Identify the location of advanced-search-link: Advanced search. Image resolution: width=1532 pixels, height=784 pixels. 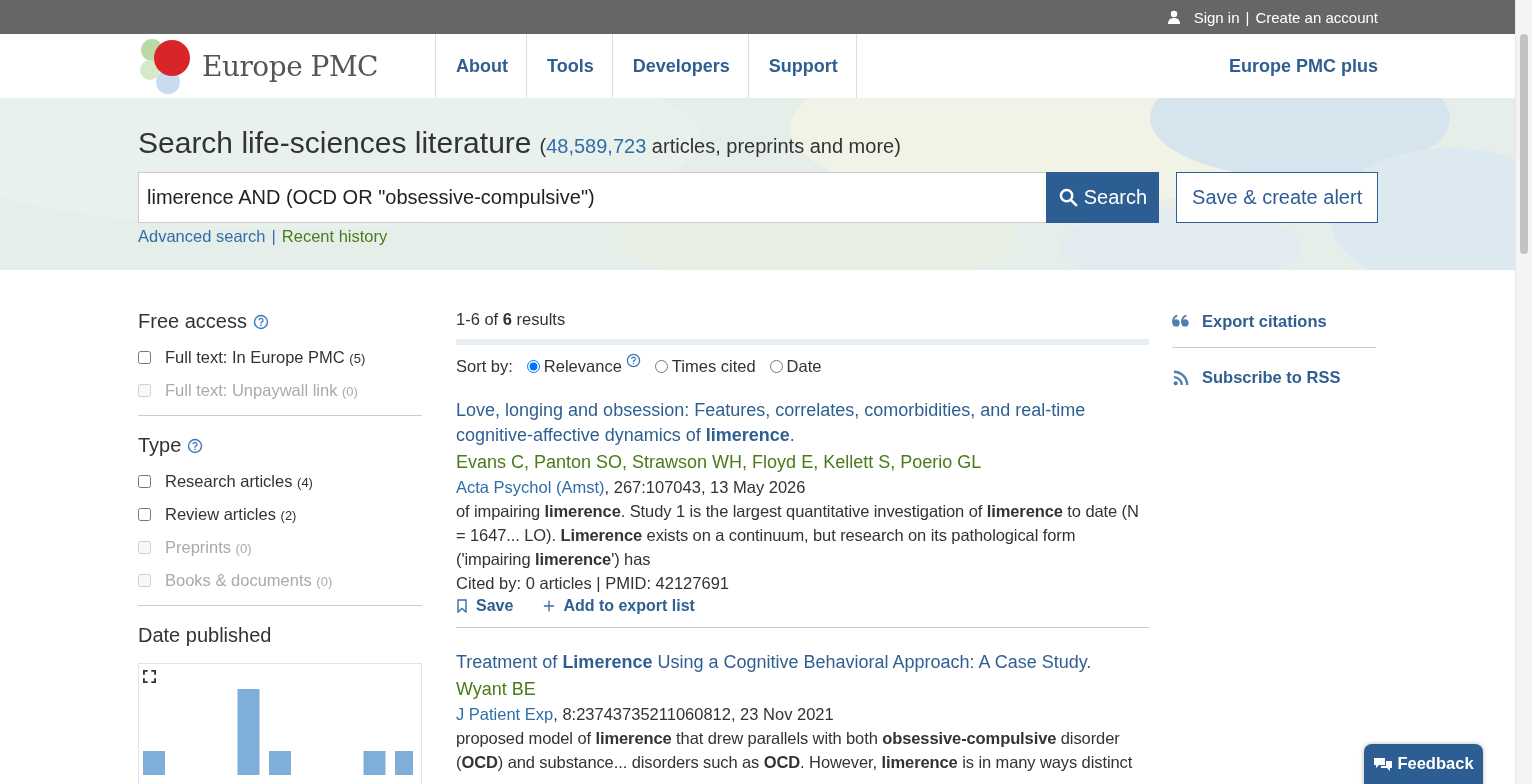
(202, 236).